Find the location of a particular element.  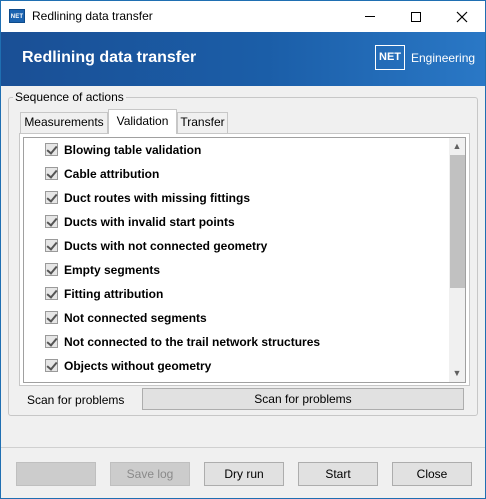

maximize-button is located at coordinates (416, 16).